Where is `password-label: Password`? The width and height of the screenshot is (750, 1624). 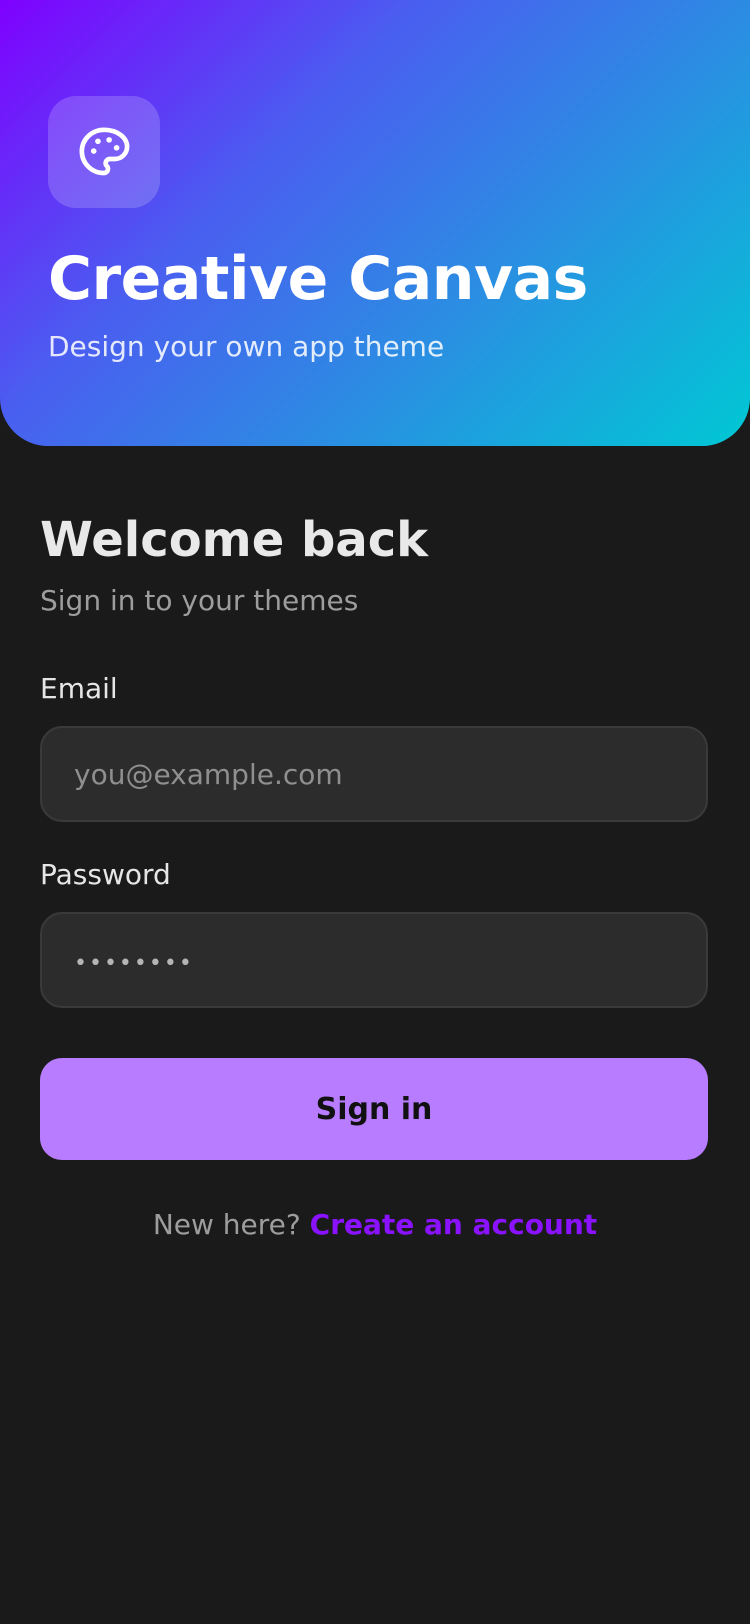 password-label: Password is located at coordinates (105, 874).